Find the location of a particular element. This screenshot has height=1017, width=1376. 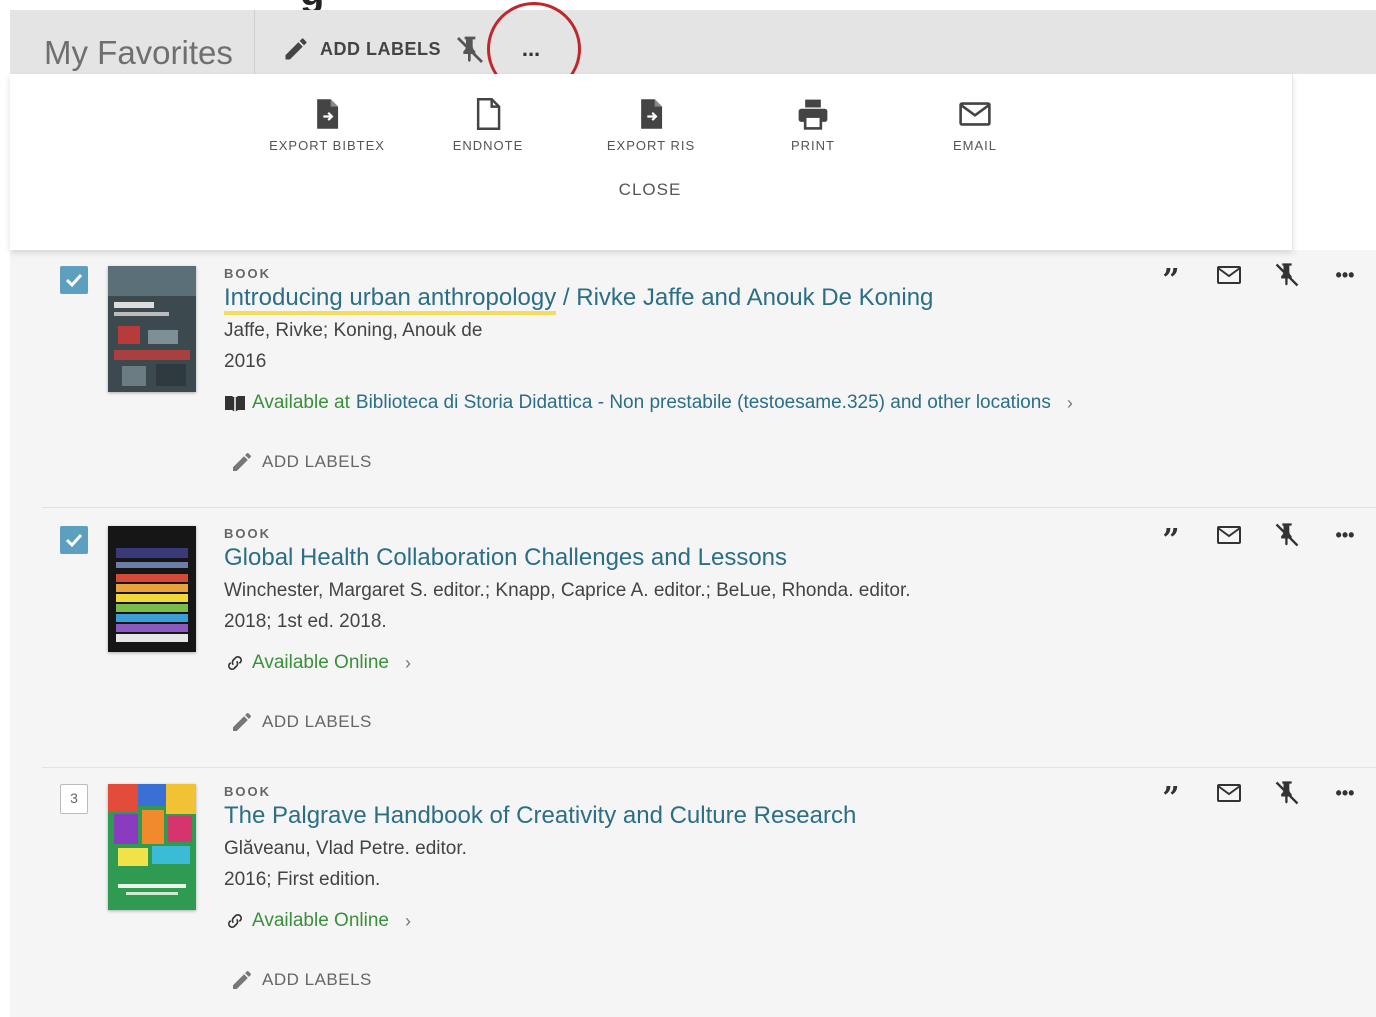

add-labels-label: ADD LABELS is located at coordinates (380, 48).